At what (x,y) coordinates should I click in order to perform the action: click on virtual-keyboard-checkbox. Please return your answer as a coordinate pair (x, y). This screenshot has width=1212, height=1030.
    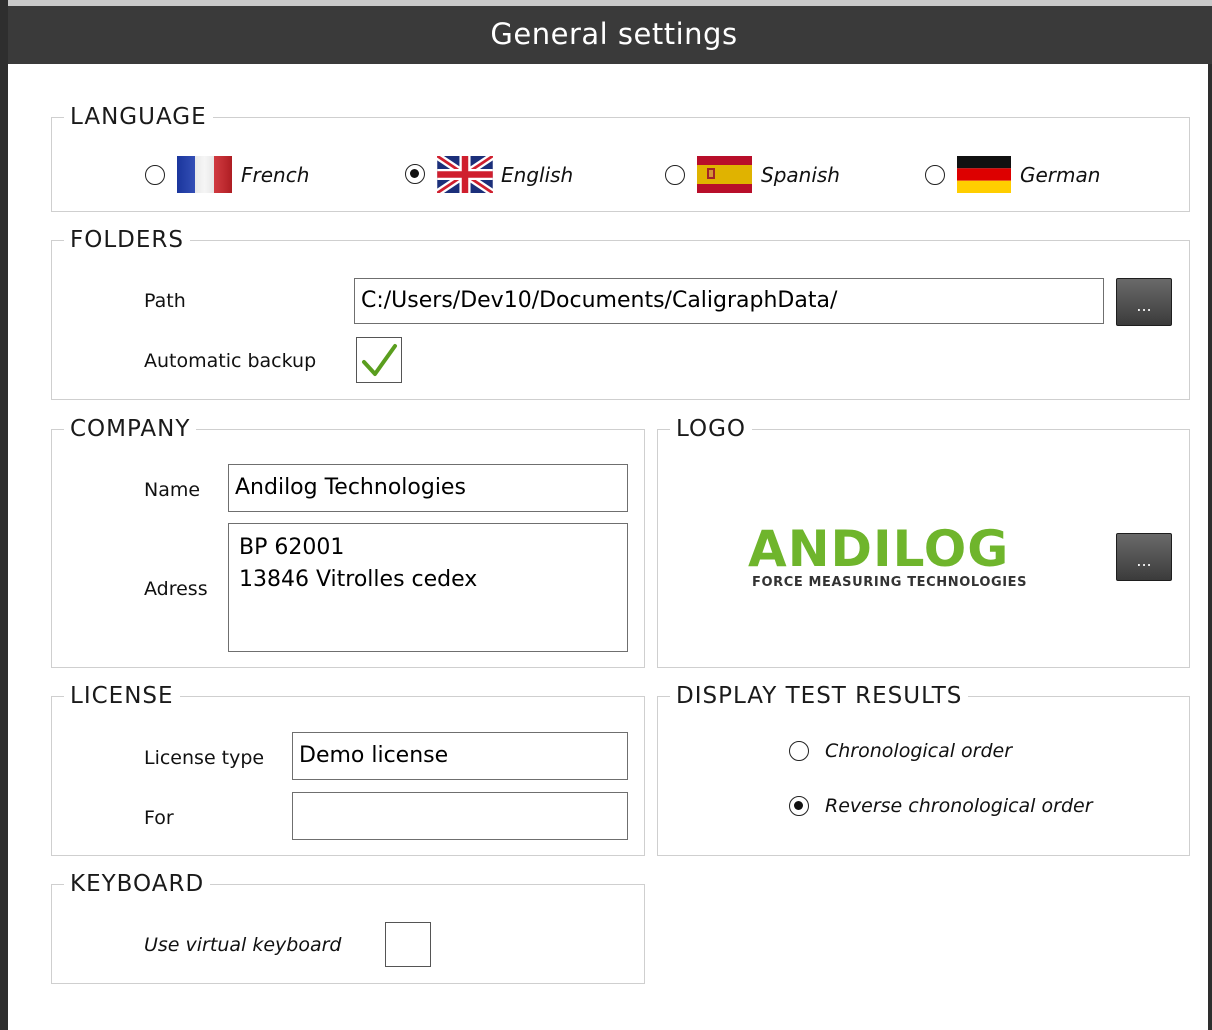
    Looking at the image, I should click on (408, 944).